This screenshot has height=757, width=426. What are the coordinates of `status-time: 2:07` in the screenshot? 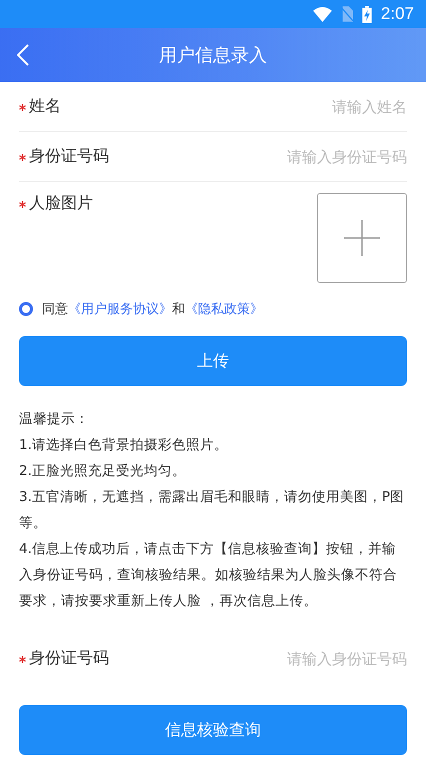 It's located at (397, 14).